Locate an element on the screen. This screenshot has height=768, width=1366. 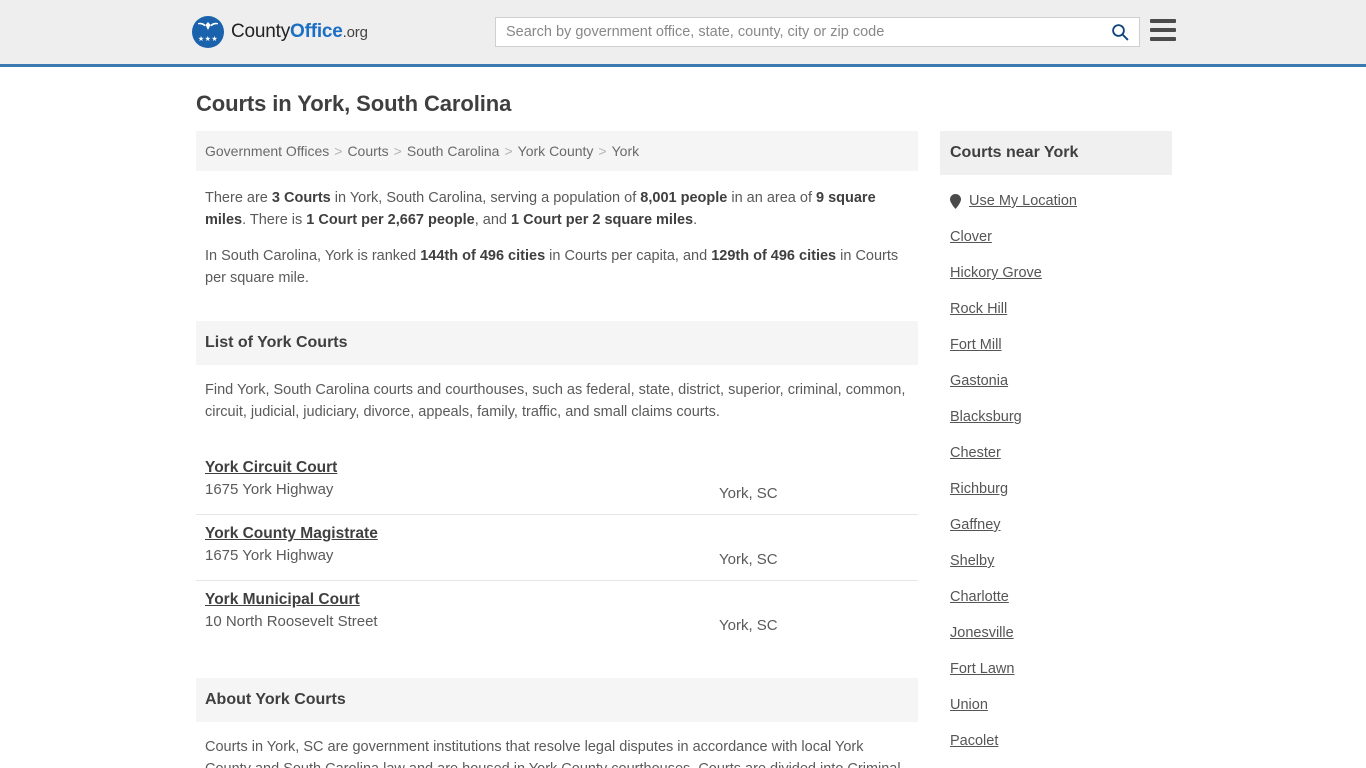
sidebar-item-fort-lawn: Fort Lawn is located at coordinates (1056, 669).